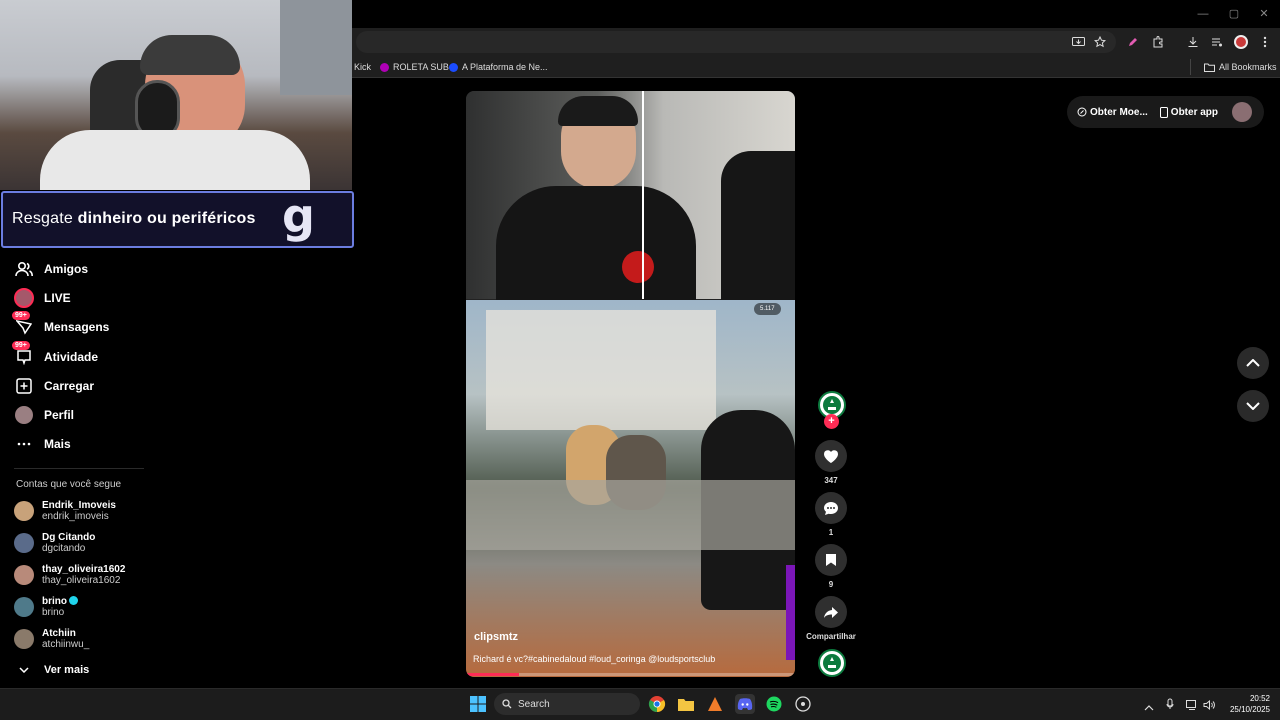 Image resolution: width=1280 pixels, height=720 pixels. Describe the element at coordinates (831, 508) in the screenshot. I see `comment-button` at that location.